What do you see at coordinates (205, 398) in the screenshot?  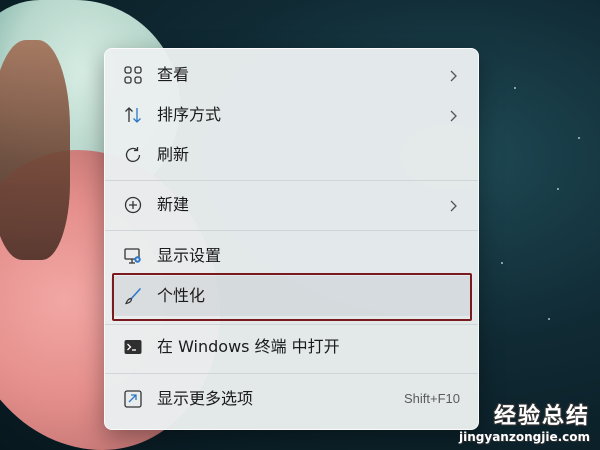 I see `menu-item-label: 显示更多选项` at bounding box center [205, 398].